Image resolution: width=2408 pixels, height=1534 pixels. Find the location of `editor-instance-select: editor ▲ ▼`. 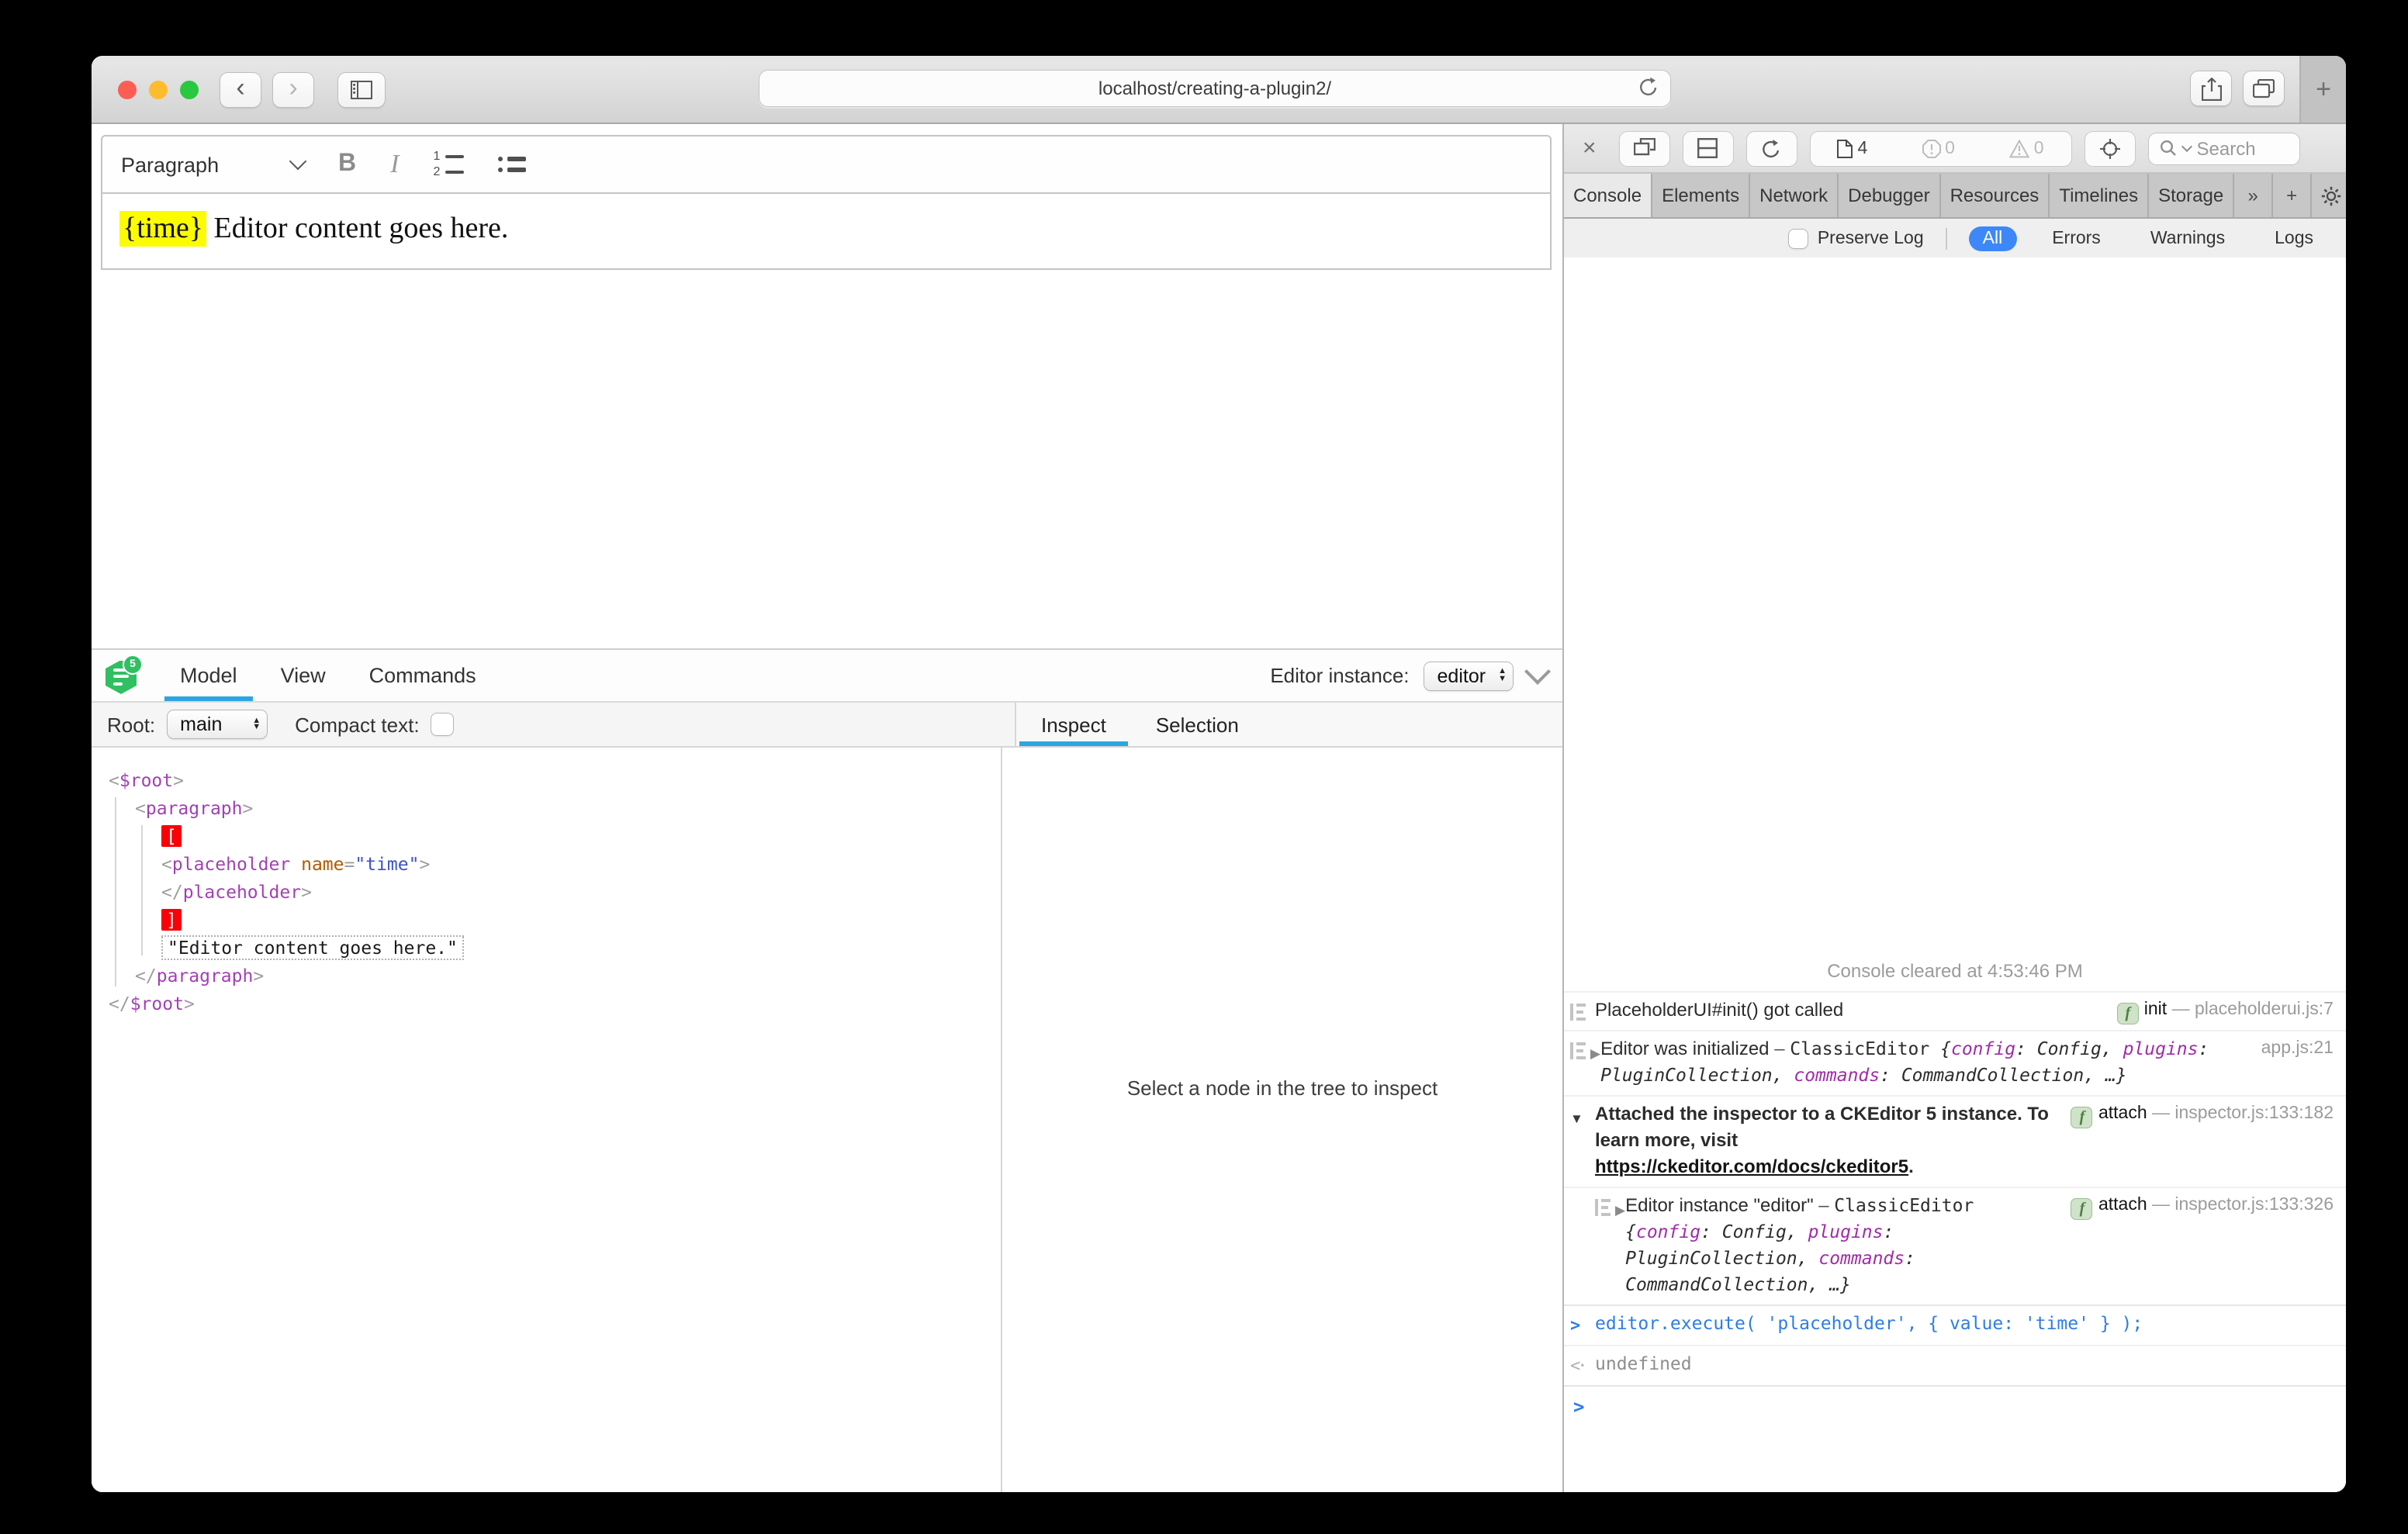

editor-instance-select: editor ▲ ▼ is located at coordinates (1468, 675).